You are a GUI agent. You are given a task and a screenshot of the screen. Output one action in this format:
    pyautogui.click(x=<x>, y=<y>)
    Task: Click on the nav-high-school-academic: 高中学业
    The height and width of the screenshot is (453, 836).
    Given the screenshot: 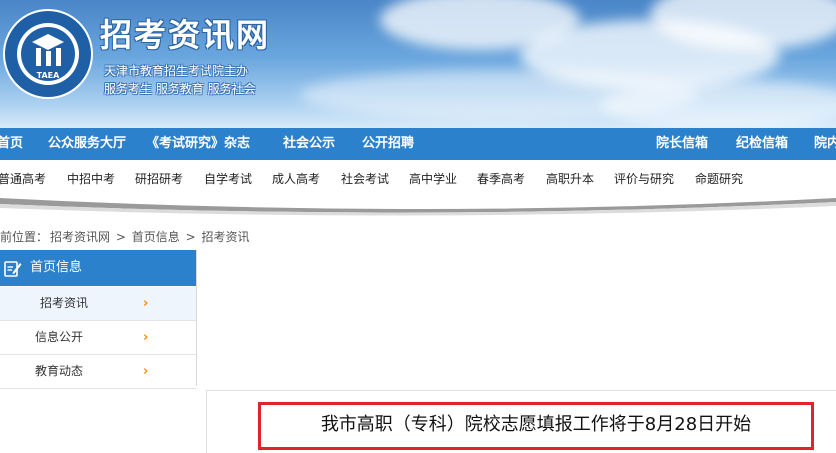 What is the action you would take?
    pyautogui.click(x=433, y=179)
    